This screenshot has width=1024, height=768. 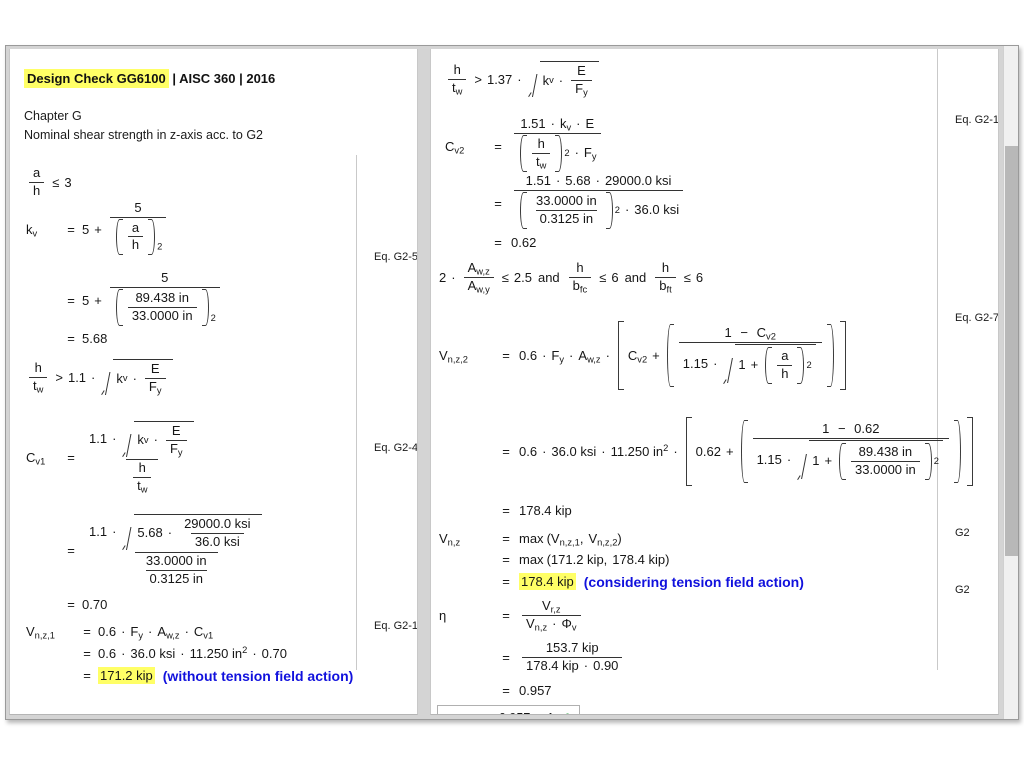 What do you see at coordinates (152, 236) in the screenshot?
I see `paren-right` at bounding box center [152, 236].